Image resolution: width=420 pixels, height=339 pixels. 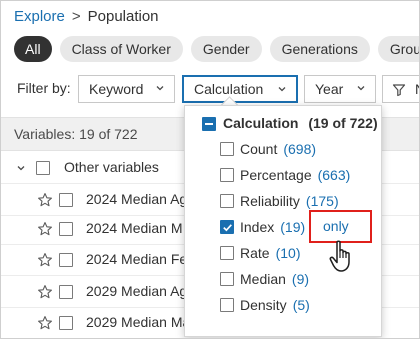 I want to click on option-label-text: Density, so click(x=263, y=305).